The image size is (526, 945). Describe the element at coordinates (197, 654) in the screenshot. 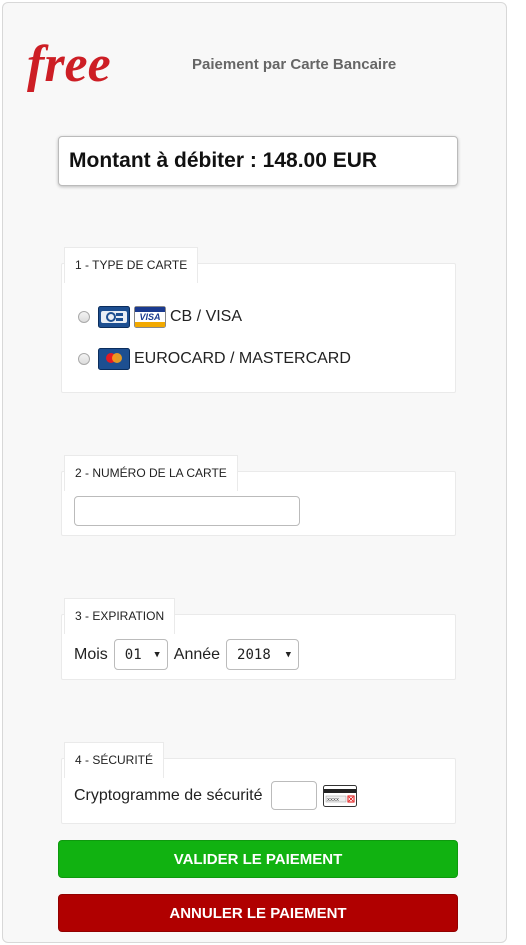

I see `year-label: Année` at that location.